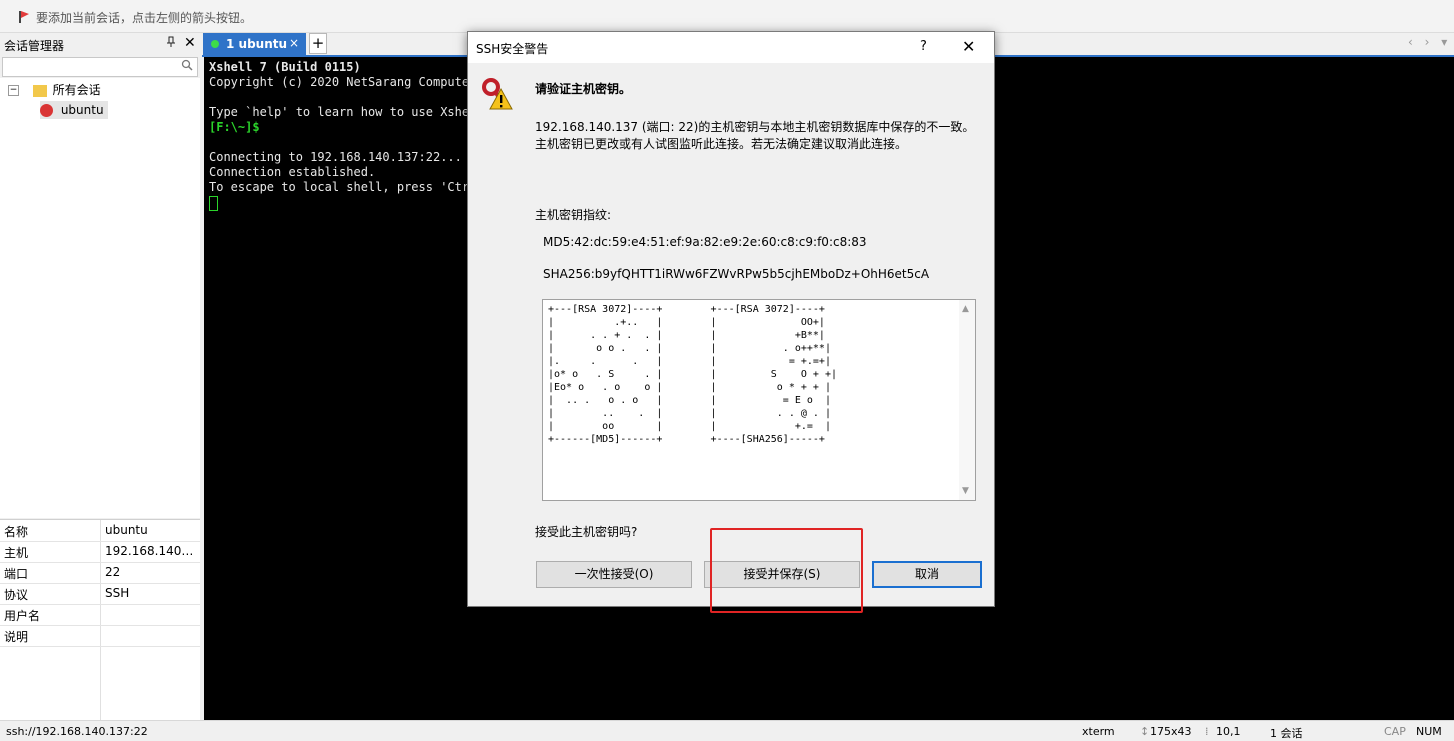 The image size is (1454, 741). I want to click on prop-value: 22, so click(113, 572).